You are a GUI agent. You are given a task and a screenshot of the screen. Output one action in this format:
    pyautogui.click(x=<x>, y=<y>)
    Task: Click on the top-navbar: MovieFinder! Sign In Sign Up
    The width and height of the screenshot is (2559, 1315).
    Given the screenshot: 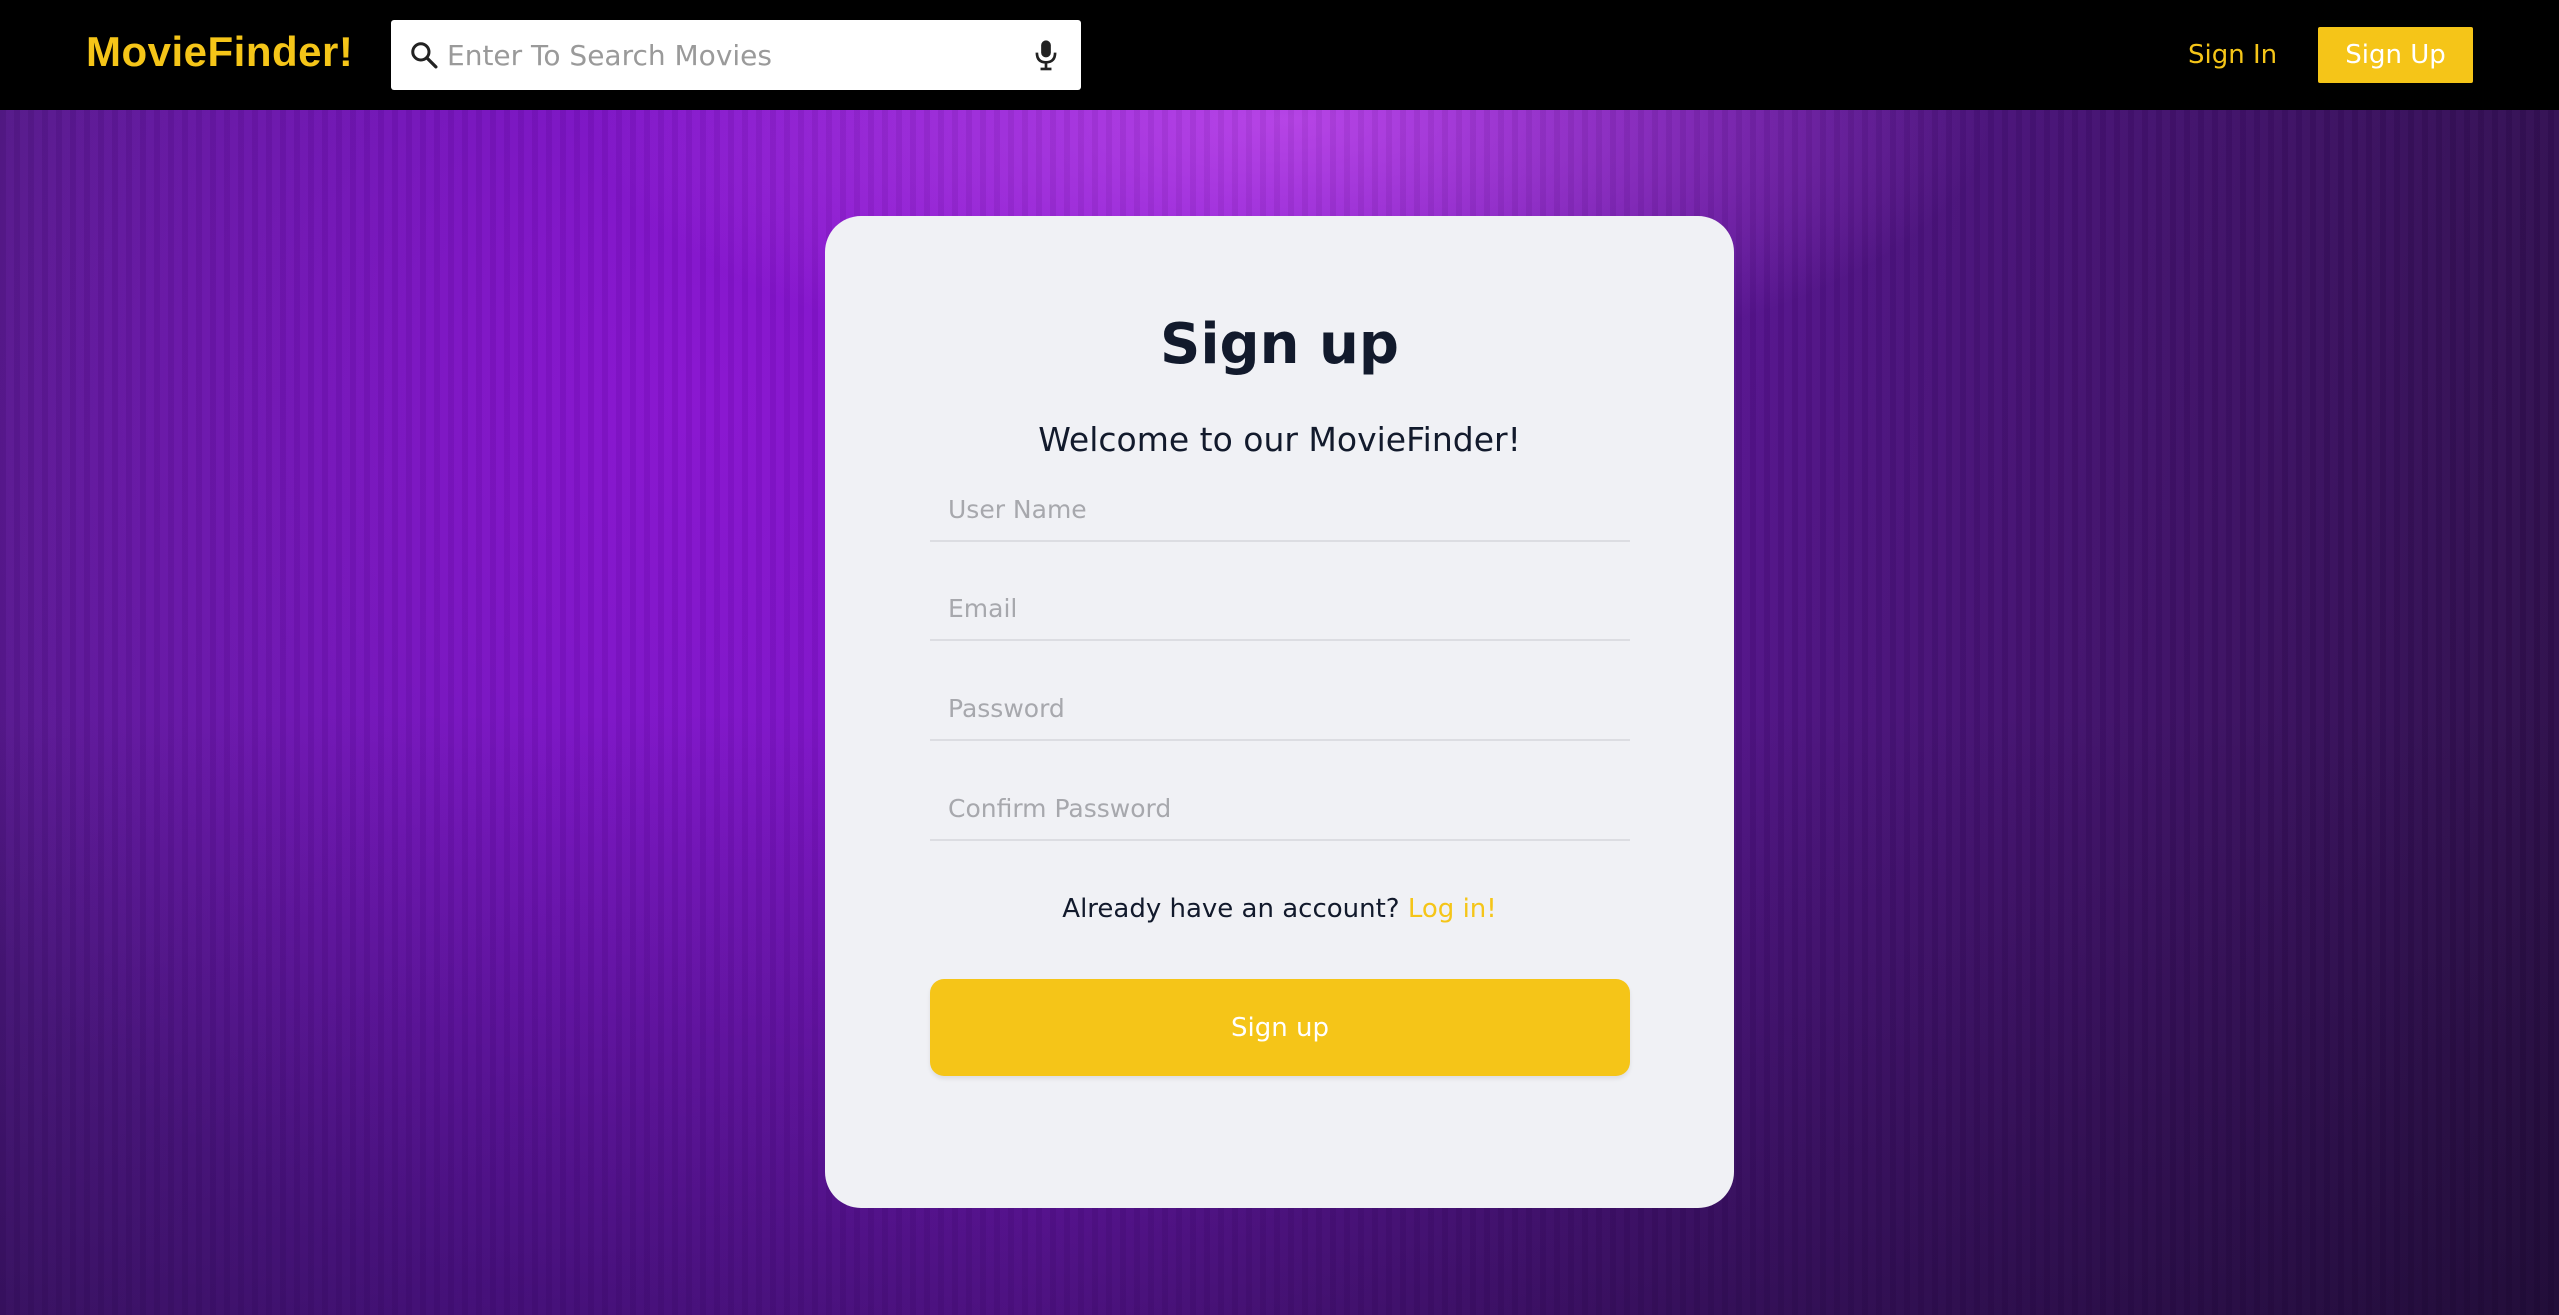 What is the action you would take?
    pyautogui.click(x=1279, y=55)
    